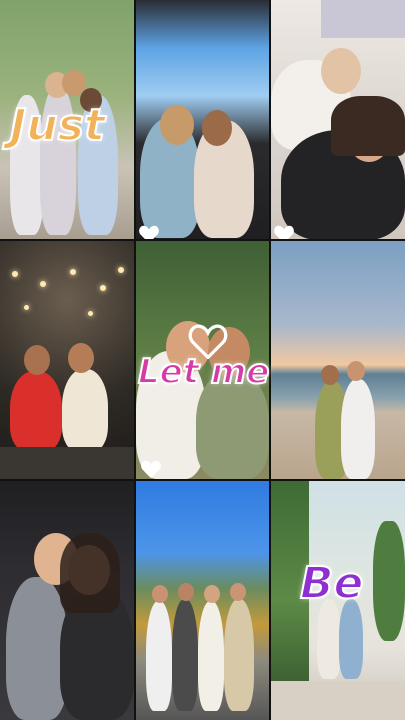  I want to click on overlay-word-be: Be, so click(331, 583).